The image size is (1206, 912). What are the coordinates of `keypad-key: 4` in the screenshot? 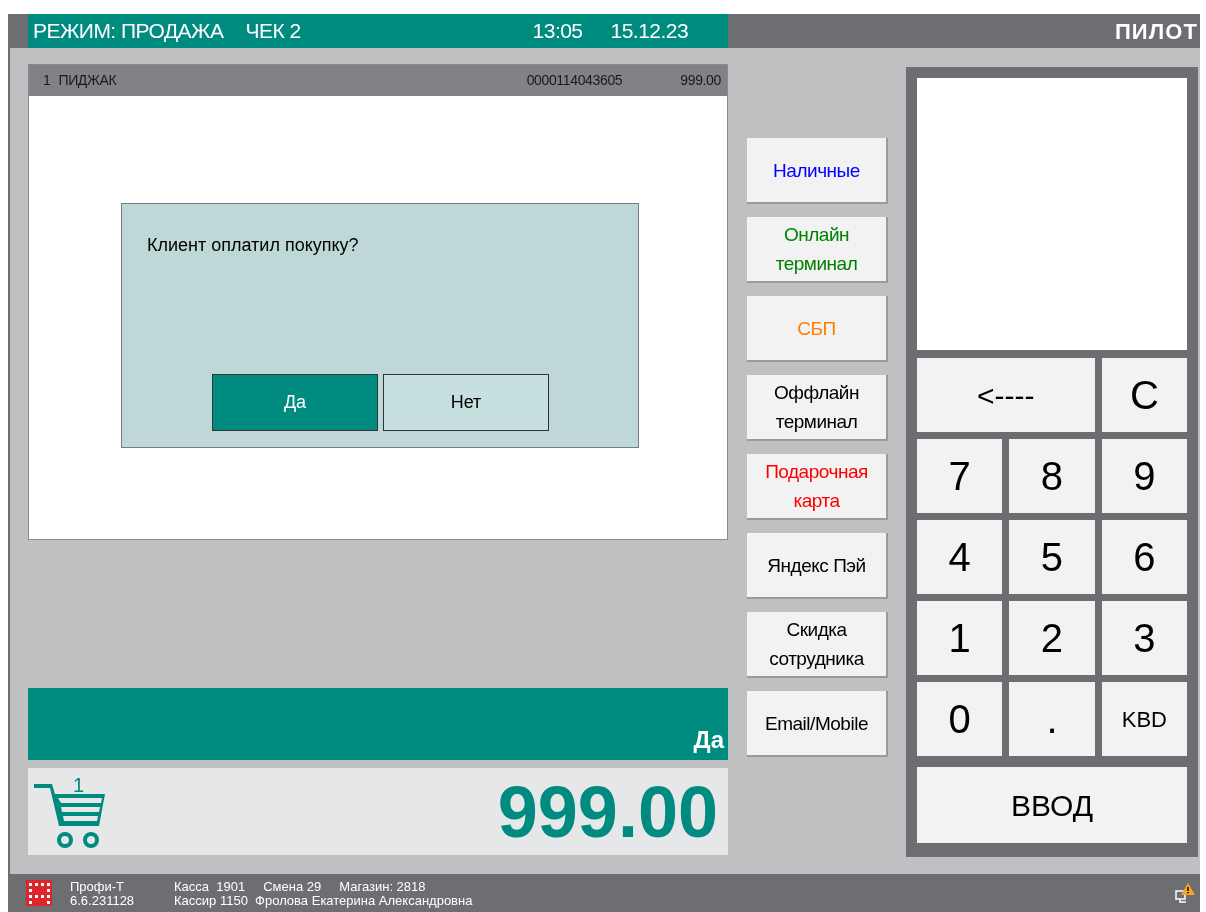 It's located at (960, 557).